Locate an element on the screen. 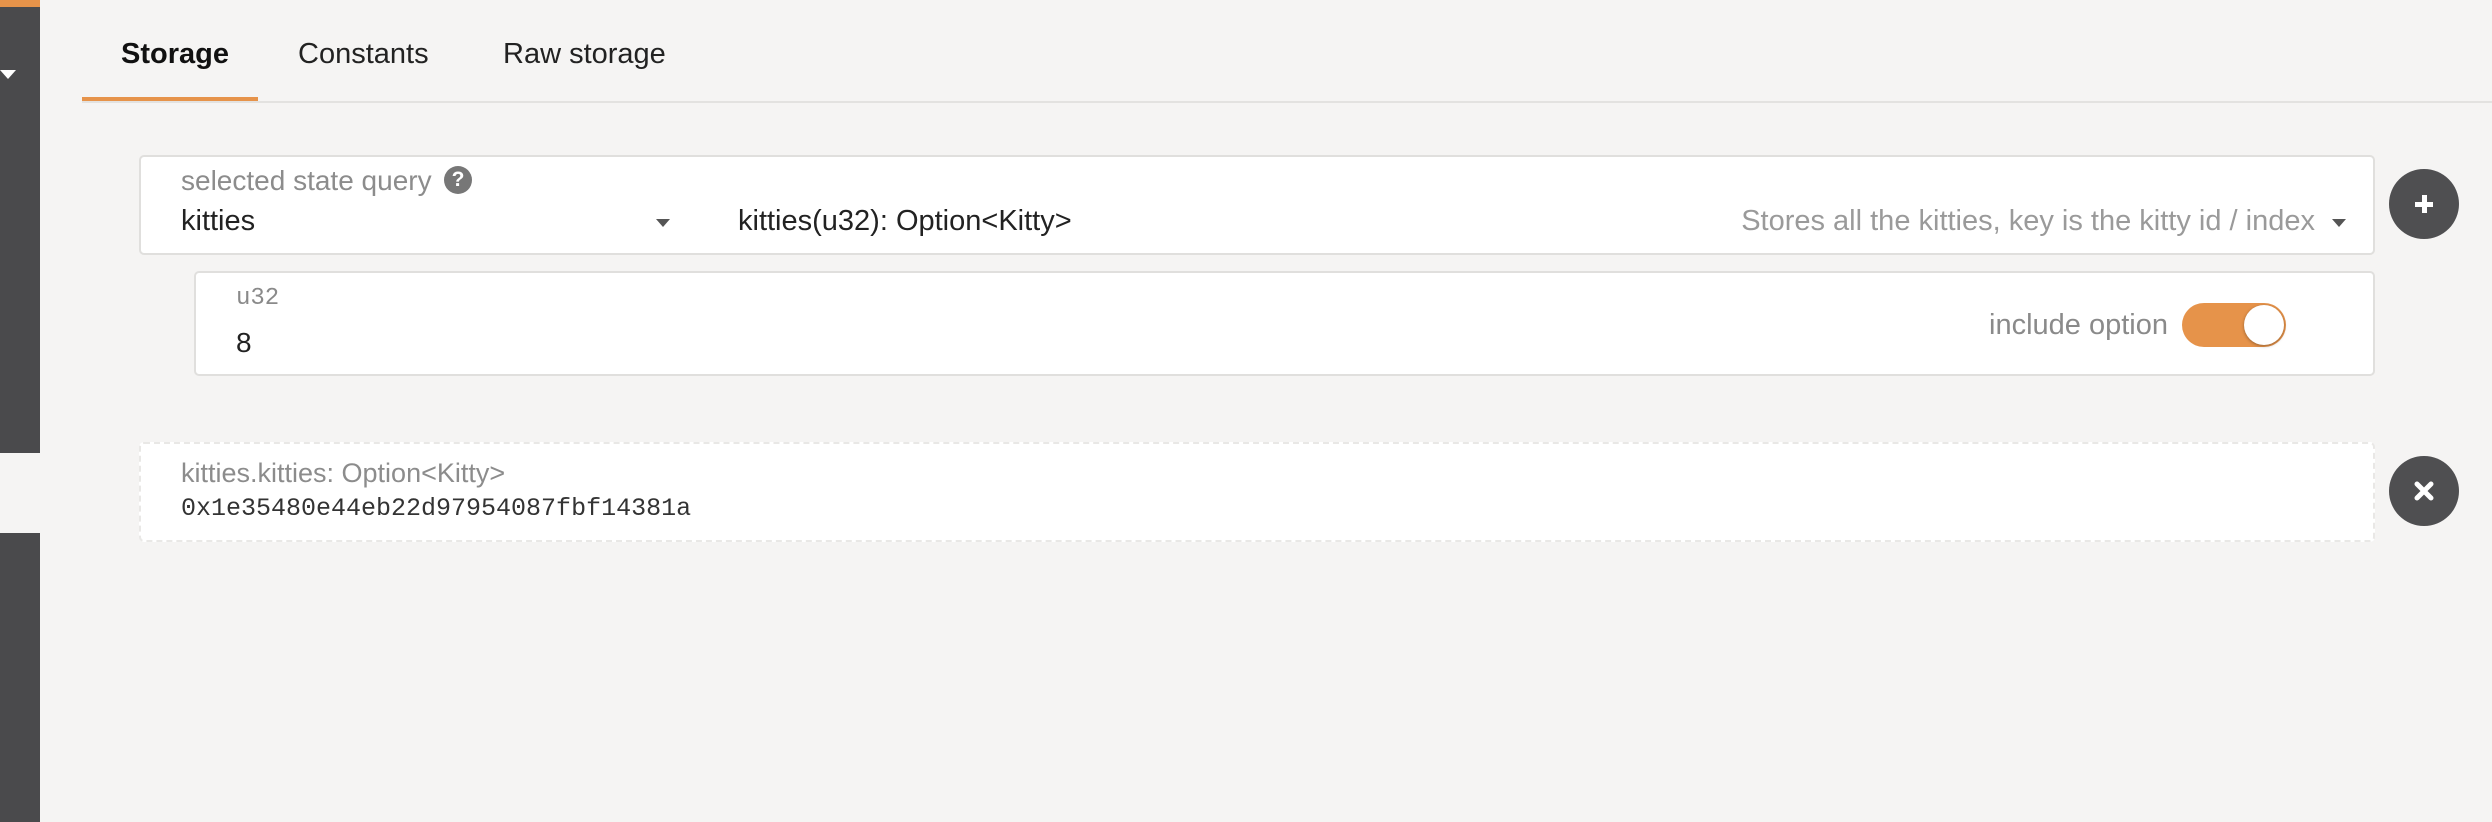 Image resolution: width=2492 pixels, height=822 pixels. toggle-knob is located at coordinates (2264, 325).